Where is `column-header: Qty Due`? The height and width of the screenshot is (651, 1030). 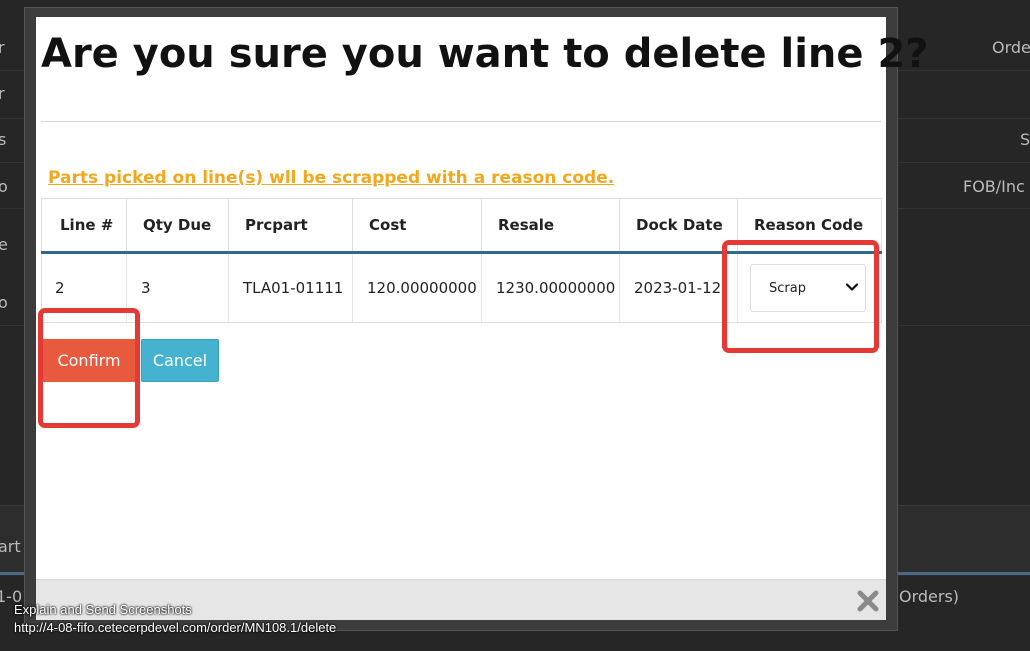 column-header: Qty Due is located at coordinates (177, 226).